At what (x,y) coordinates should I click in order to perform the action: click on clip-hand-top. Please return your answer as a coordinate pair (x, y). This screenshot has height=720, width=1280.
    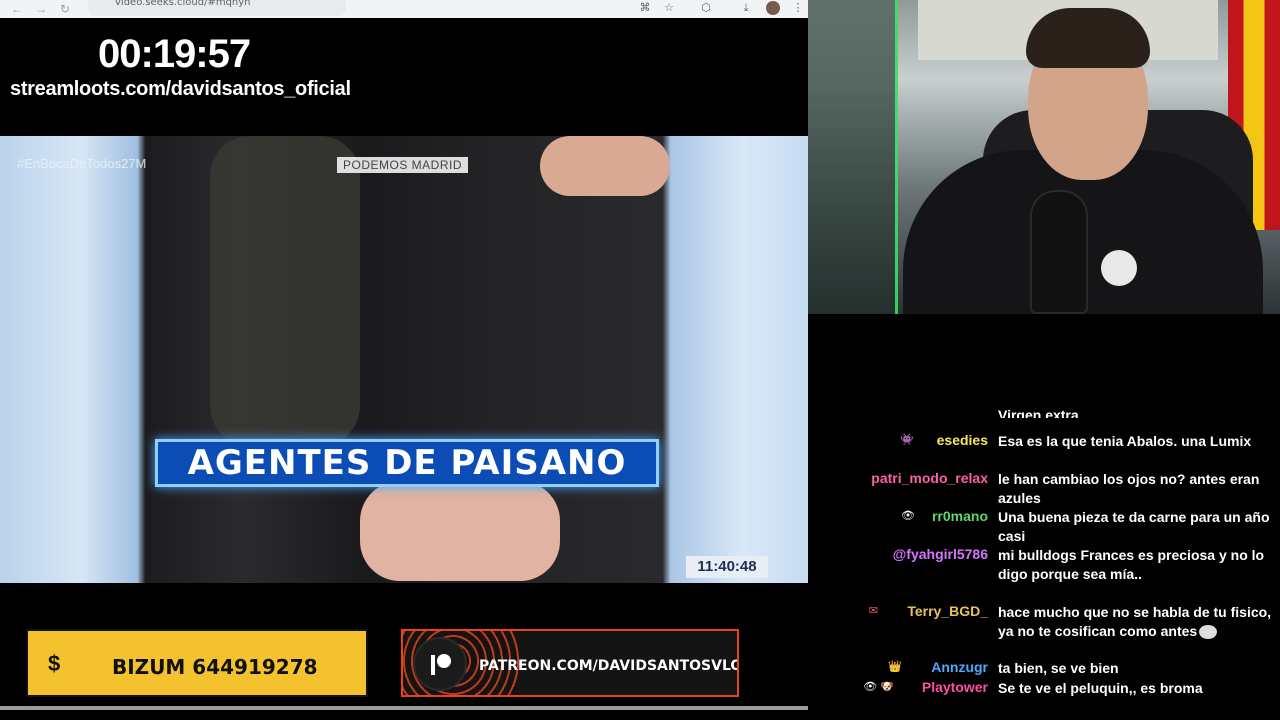
    Looking at the image, I should click on (605, 166).